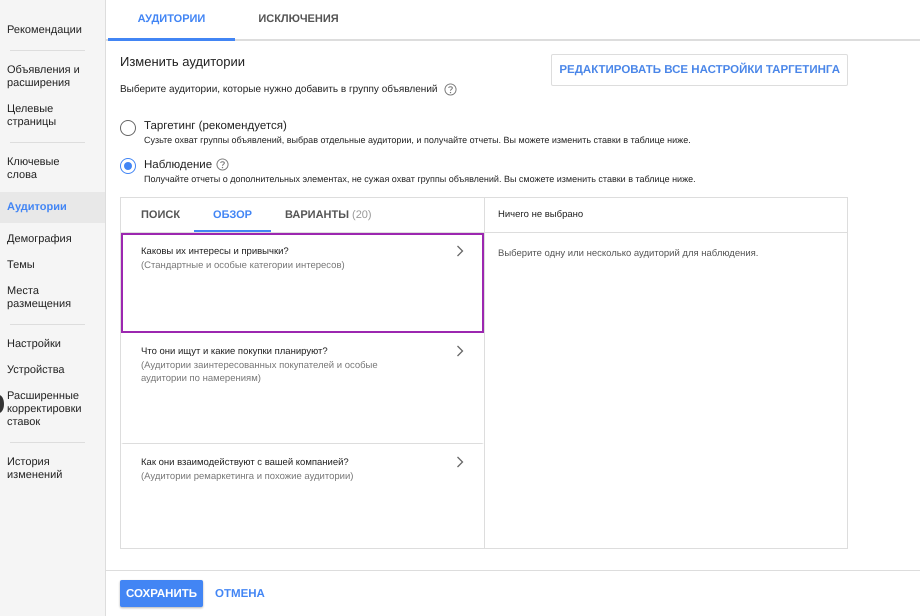 The image size is (920, 616). Describe the element at coordinates (215, 251) in the screenshot. I see `category-title: Каковы их интересы и привычки?` at that location.